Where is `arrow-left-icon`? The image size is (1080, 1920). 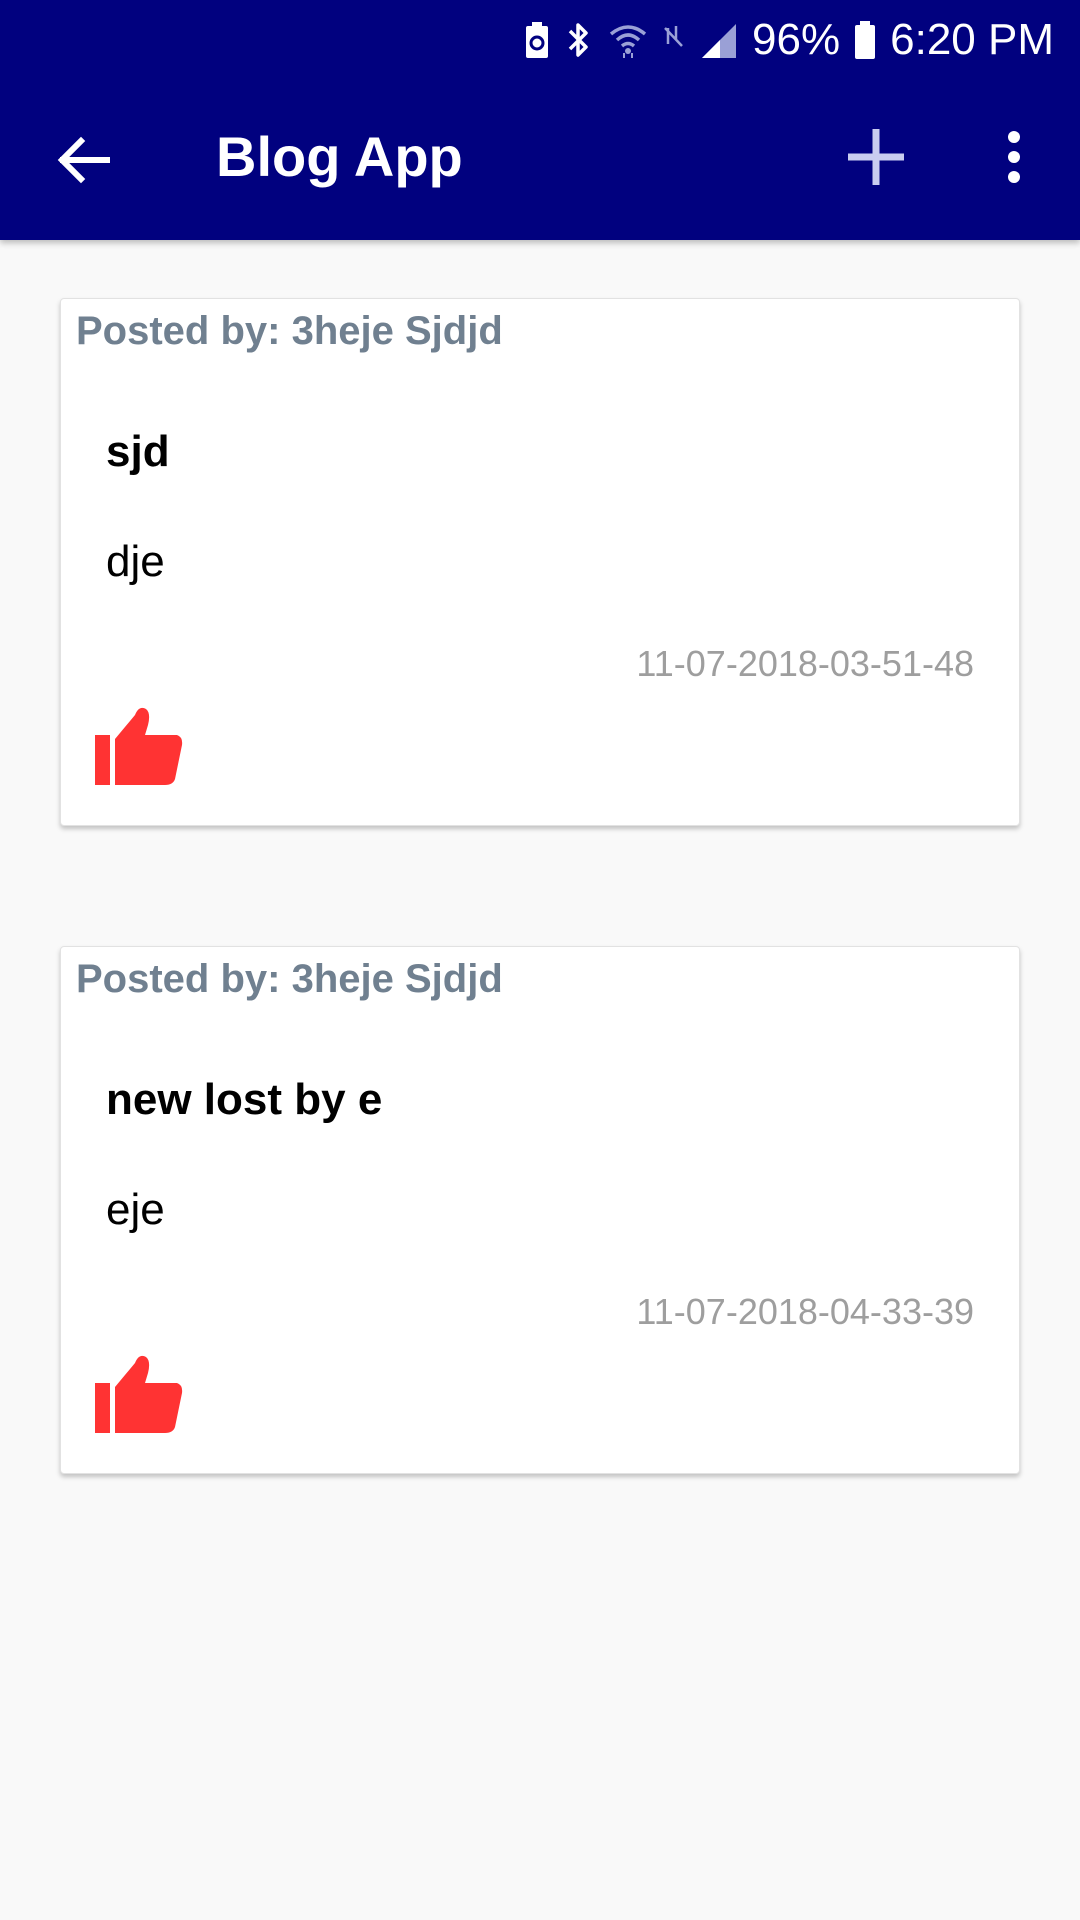 arrow-left-icon is located at coordinates (84, 162).